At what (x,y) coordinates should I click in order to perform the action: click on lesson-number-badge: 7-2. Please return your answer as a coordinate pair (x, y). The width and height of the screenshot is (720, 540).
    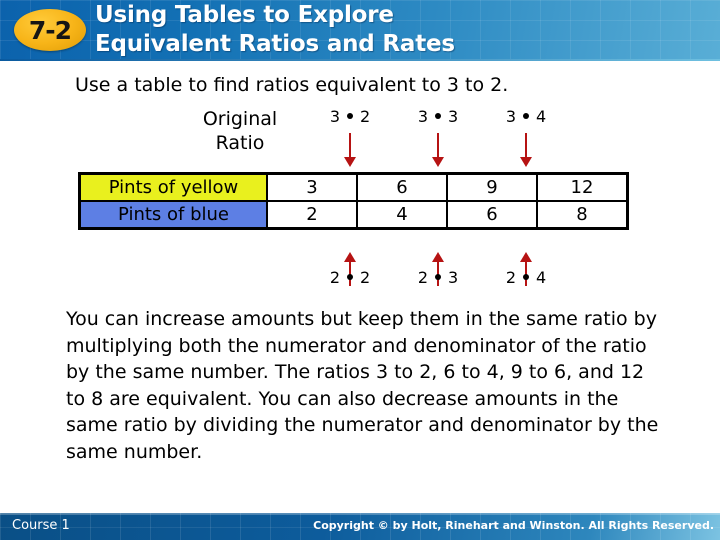
    Looking at the image, I should click on (50, 30).